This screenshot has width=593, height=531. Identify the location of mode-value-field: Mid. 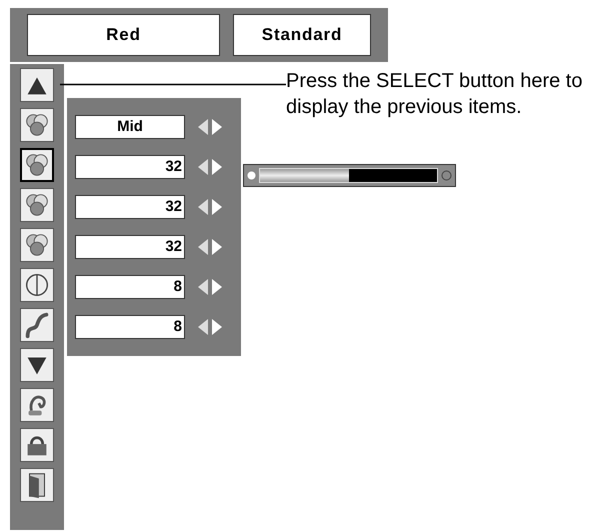
(130, 127).